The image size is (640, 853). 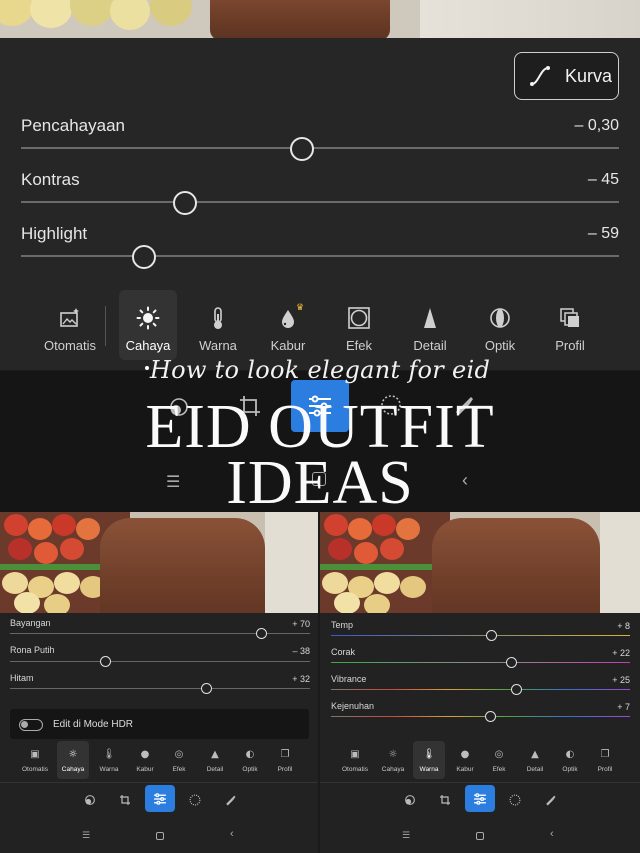 I want to click on slider-track-tint, so click(x=480, y=662).